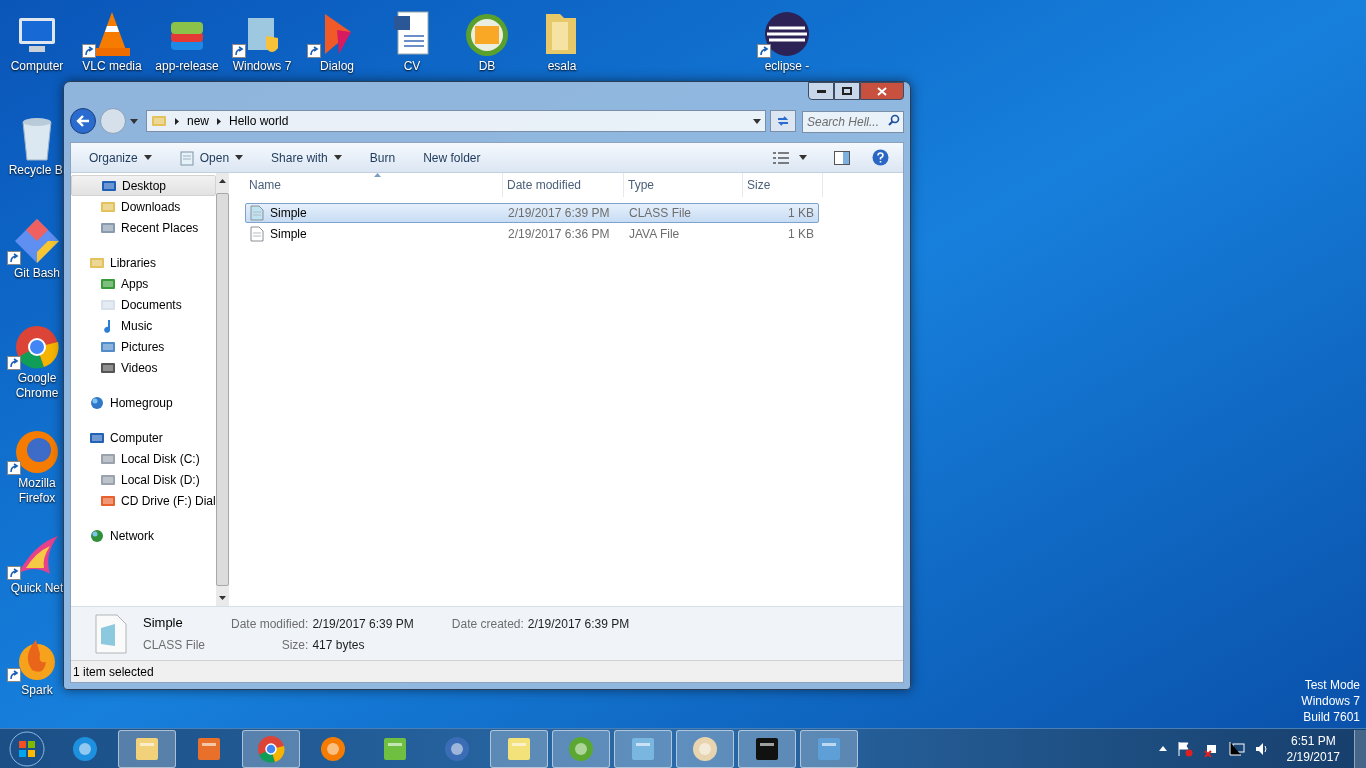 The width and height of the screenshot is (1366, 768). What do you see at coordinates (374, 185) in the screenshot?
I see `column-header: Name` at bounding box center [374, 185].